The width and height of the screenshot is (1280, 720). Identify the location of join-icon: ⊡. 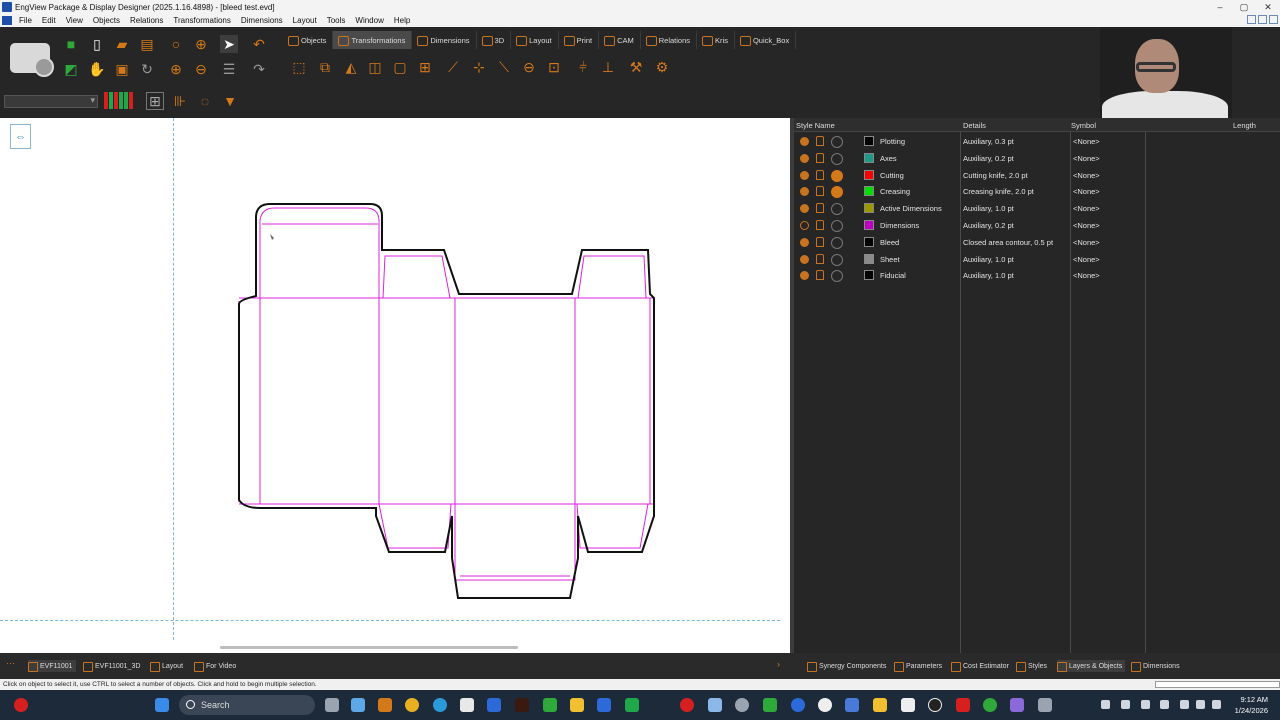
(554, 67).